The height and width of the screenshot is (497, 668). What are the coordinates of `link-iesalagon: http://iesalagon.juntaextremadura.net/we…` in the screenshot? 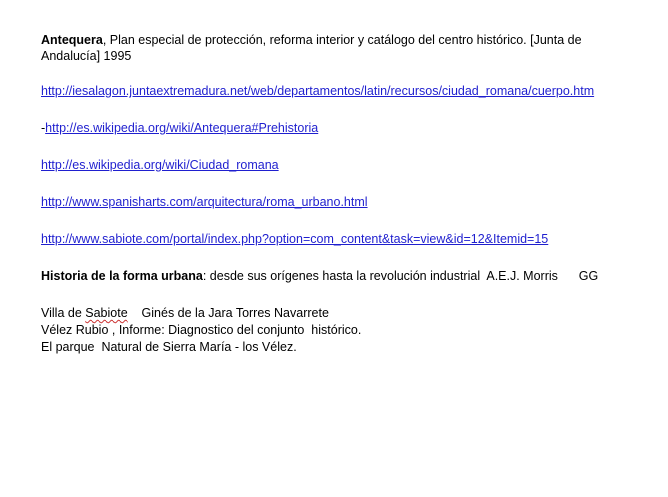 It's located at (317, 91).